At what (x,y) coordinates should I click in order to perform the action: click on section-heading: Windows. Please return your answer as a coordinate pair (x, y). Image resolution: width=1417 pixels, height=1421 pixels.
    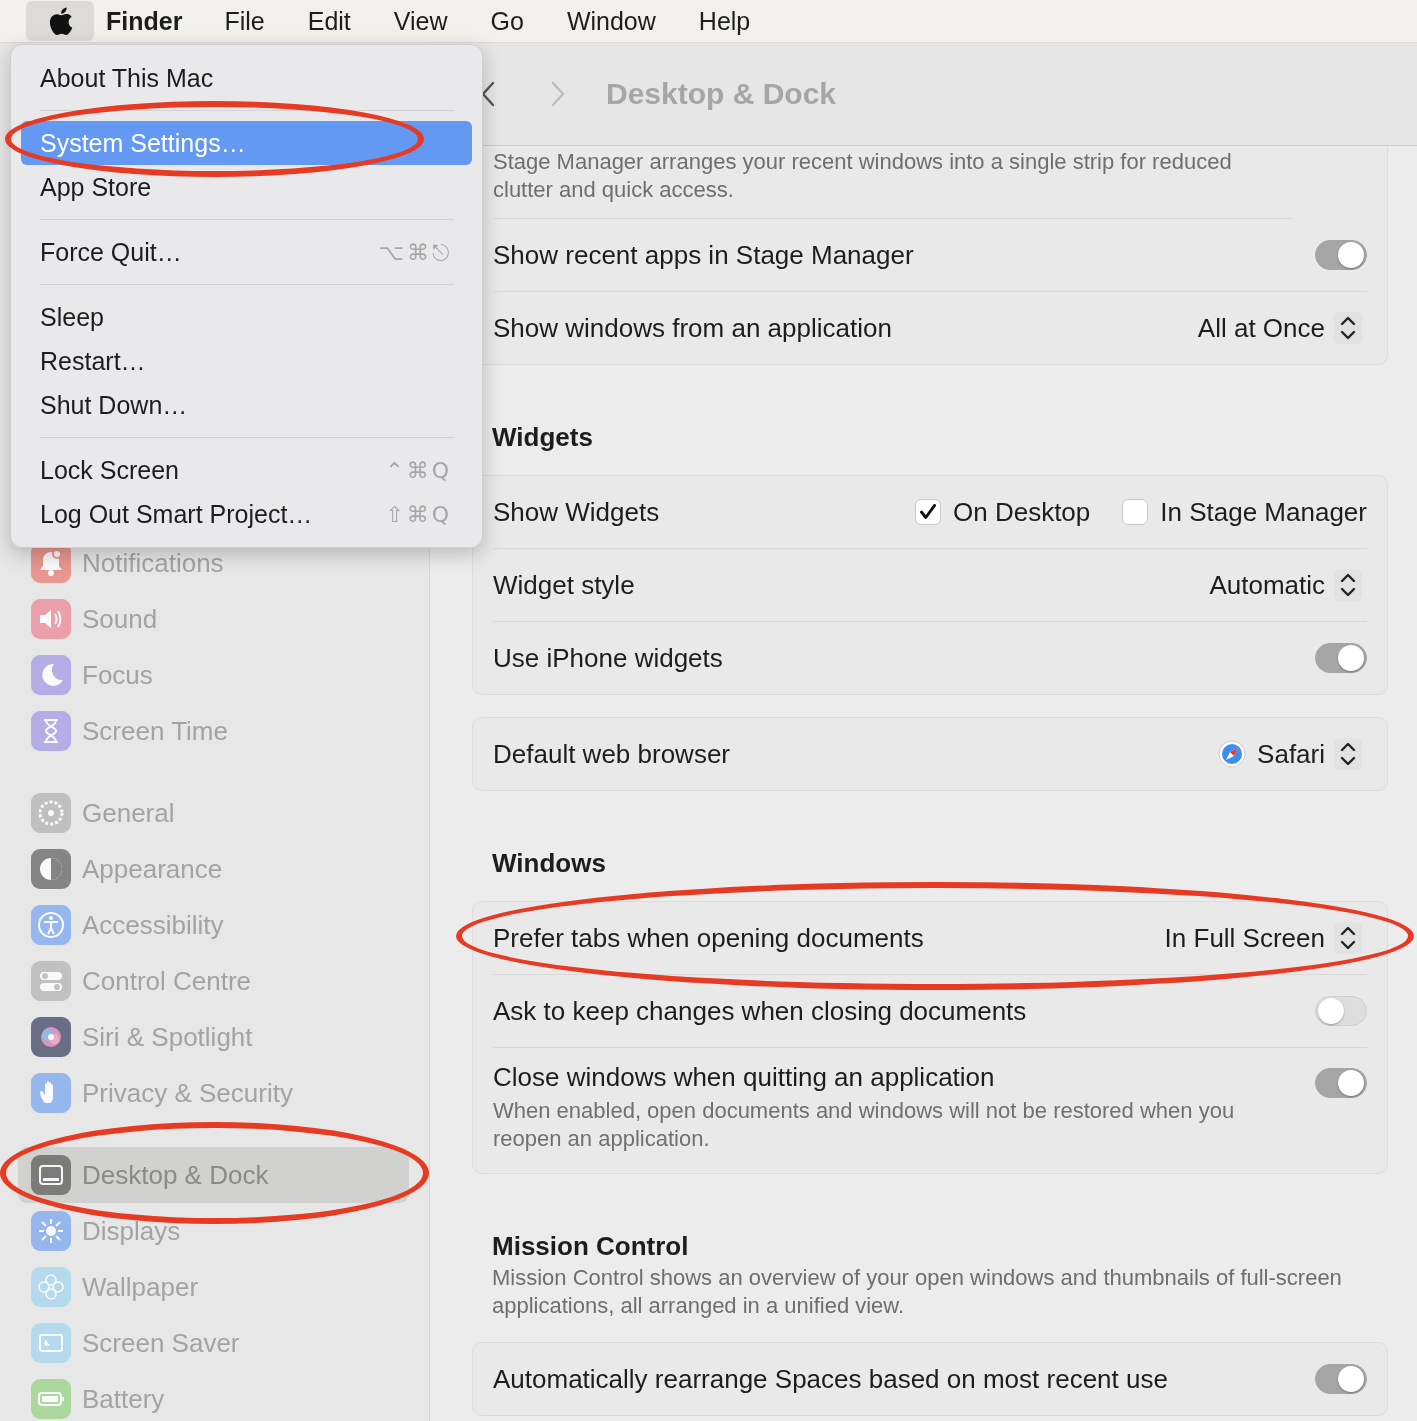
    Looking at the image, I should click on (549, 863).